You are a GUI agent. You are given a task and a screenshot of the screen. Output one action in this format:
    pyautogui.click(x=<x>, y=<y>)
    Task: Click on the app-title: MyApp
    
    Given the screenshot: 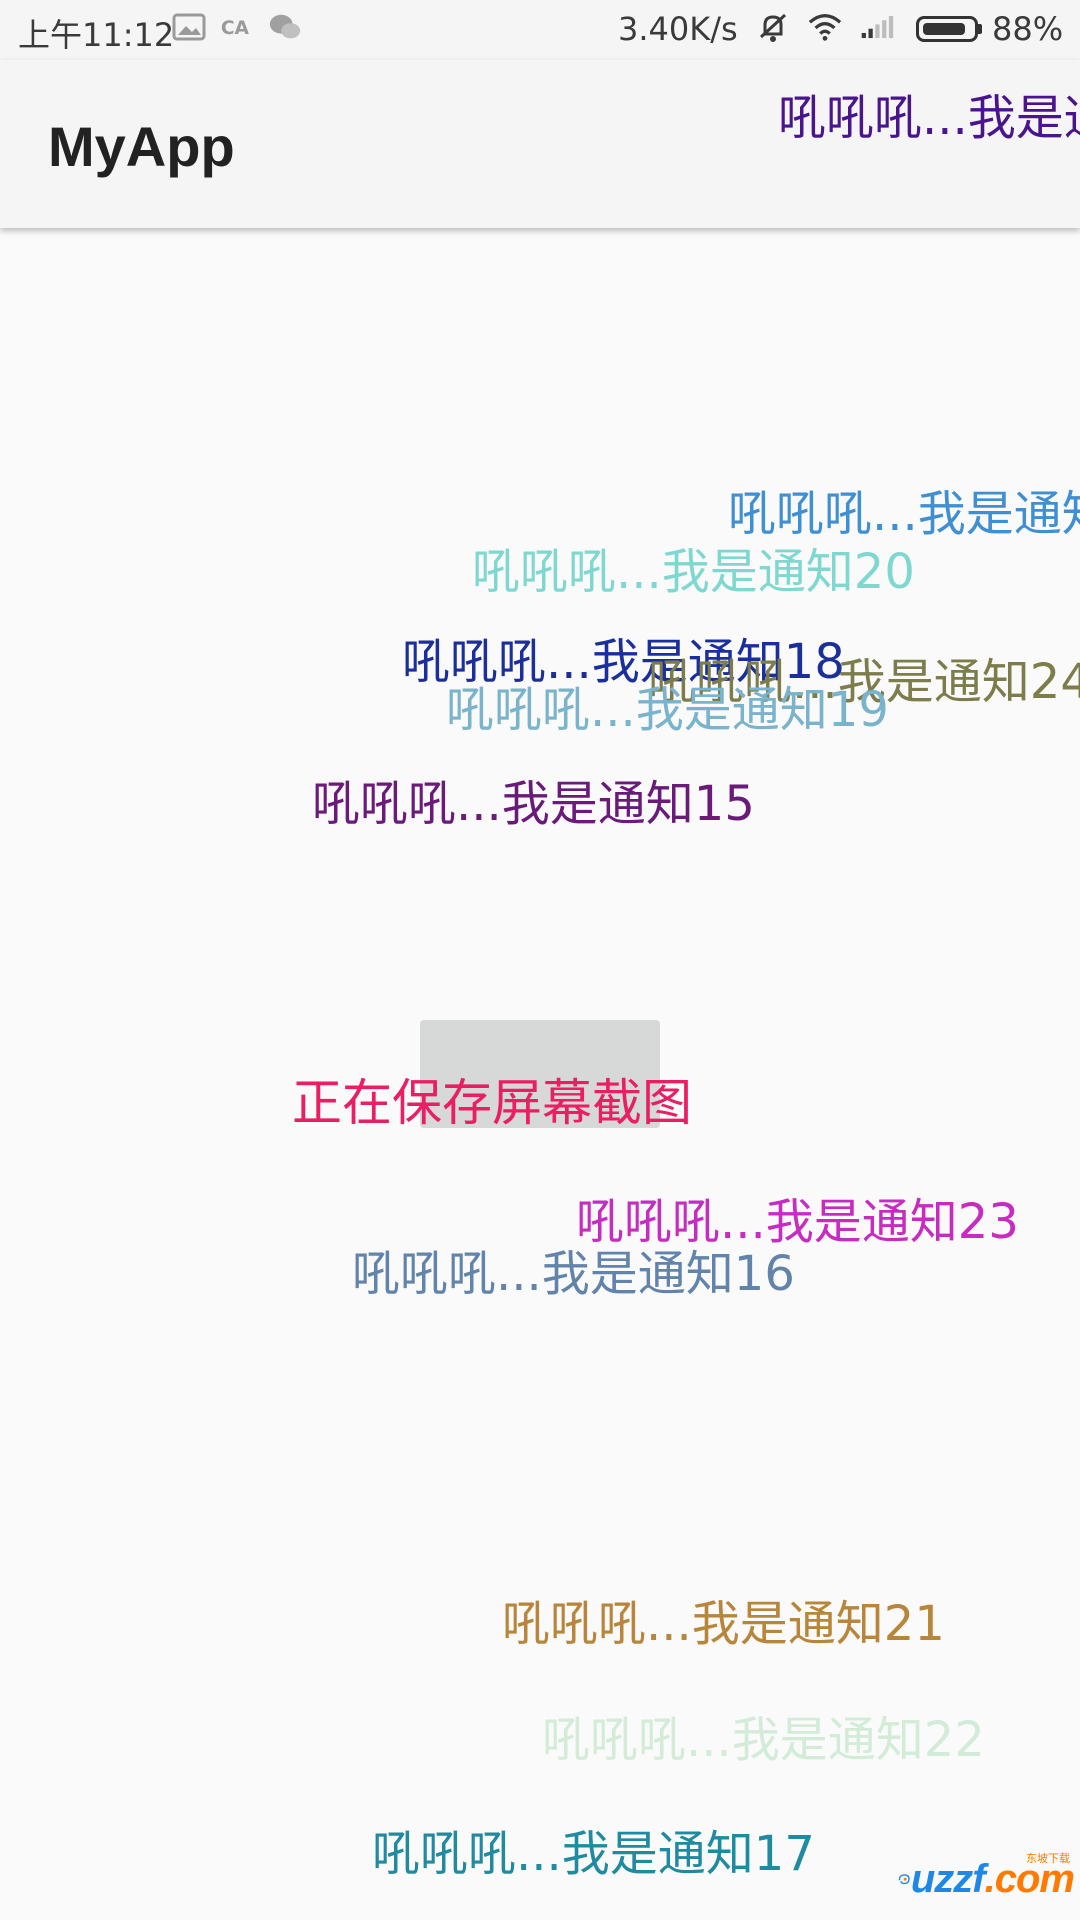 What is the action you would take?
    pyautogui.click(x=141, y=146)
    